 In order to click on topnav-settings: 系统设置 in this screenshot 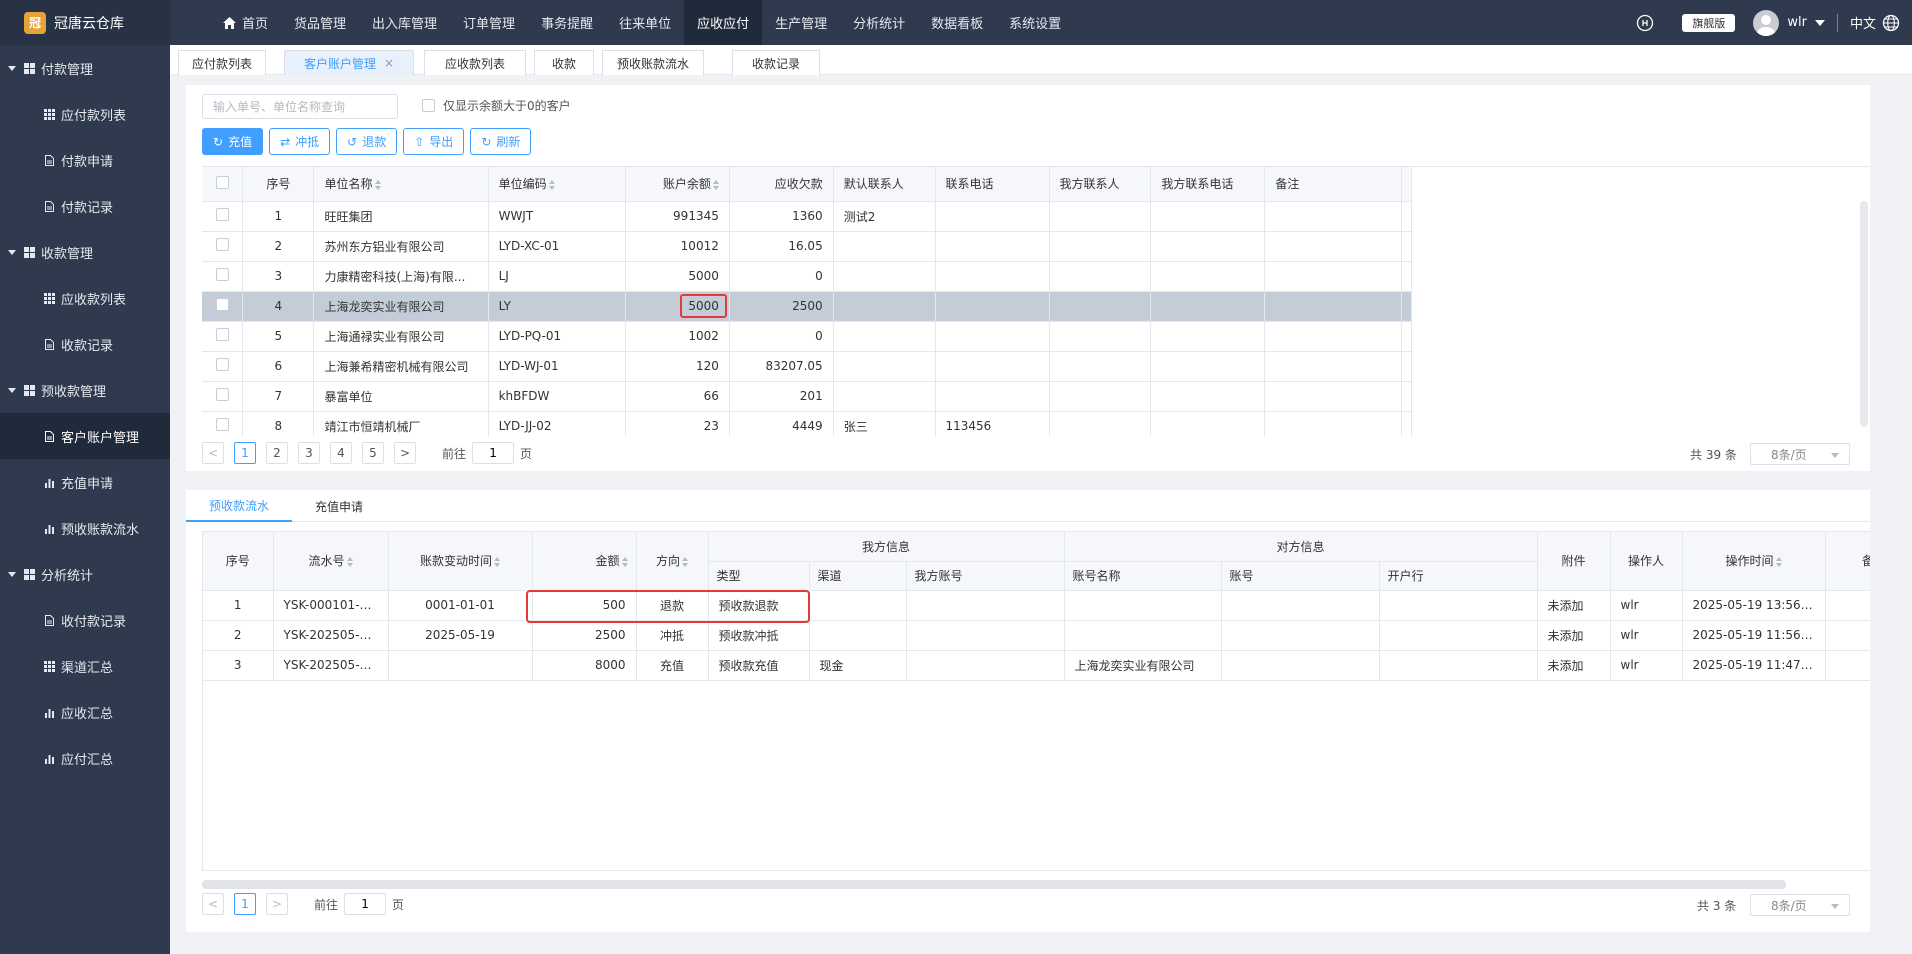, I will do `click(1035, 22)`.